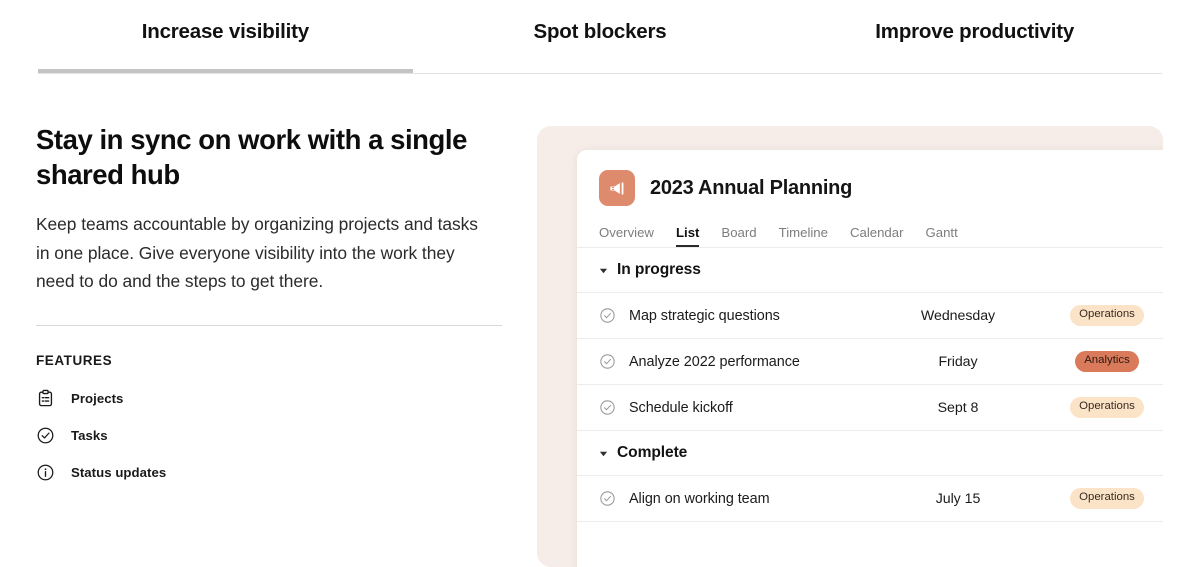 This screenshot has height=567, width=1200. What do you see at coordinates (975, 31) in the screenshot?
I see `feature-tab-label: Improve productivity` at bounding box center [975, 31].